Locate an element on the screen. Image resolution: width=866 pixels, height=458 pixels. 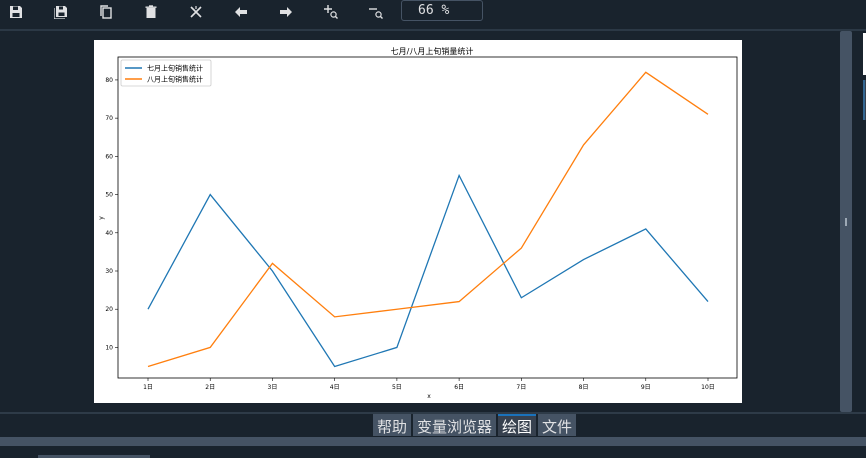
x-tick-label: 3日 is located at coordinates (273, 387).